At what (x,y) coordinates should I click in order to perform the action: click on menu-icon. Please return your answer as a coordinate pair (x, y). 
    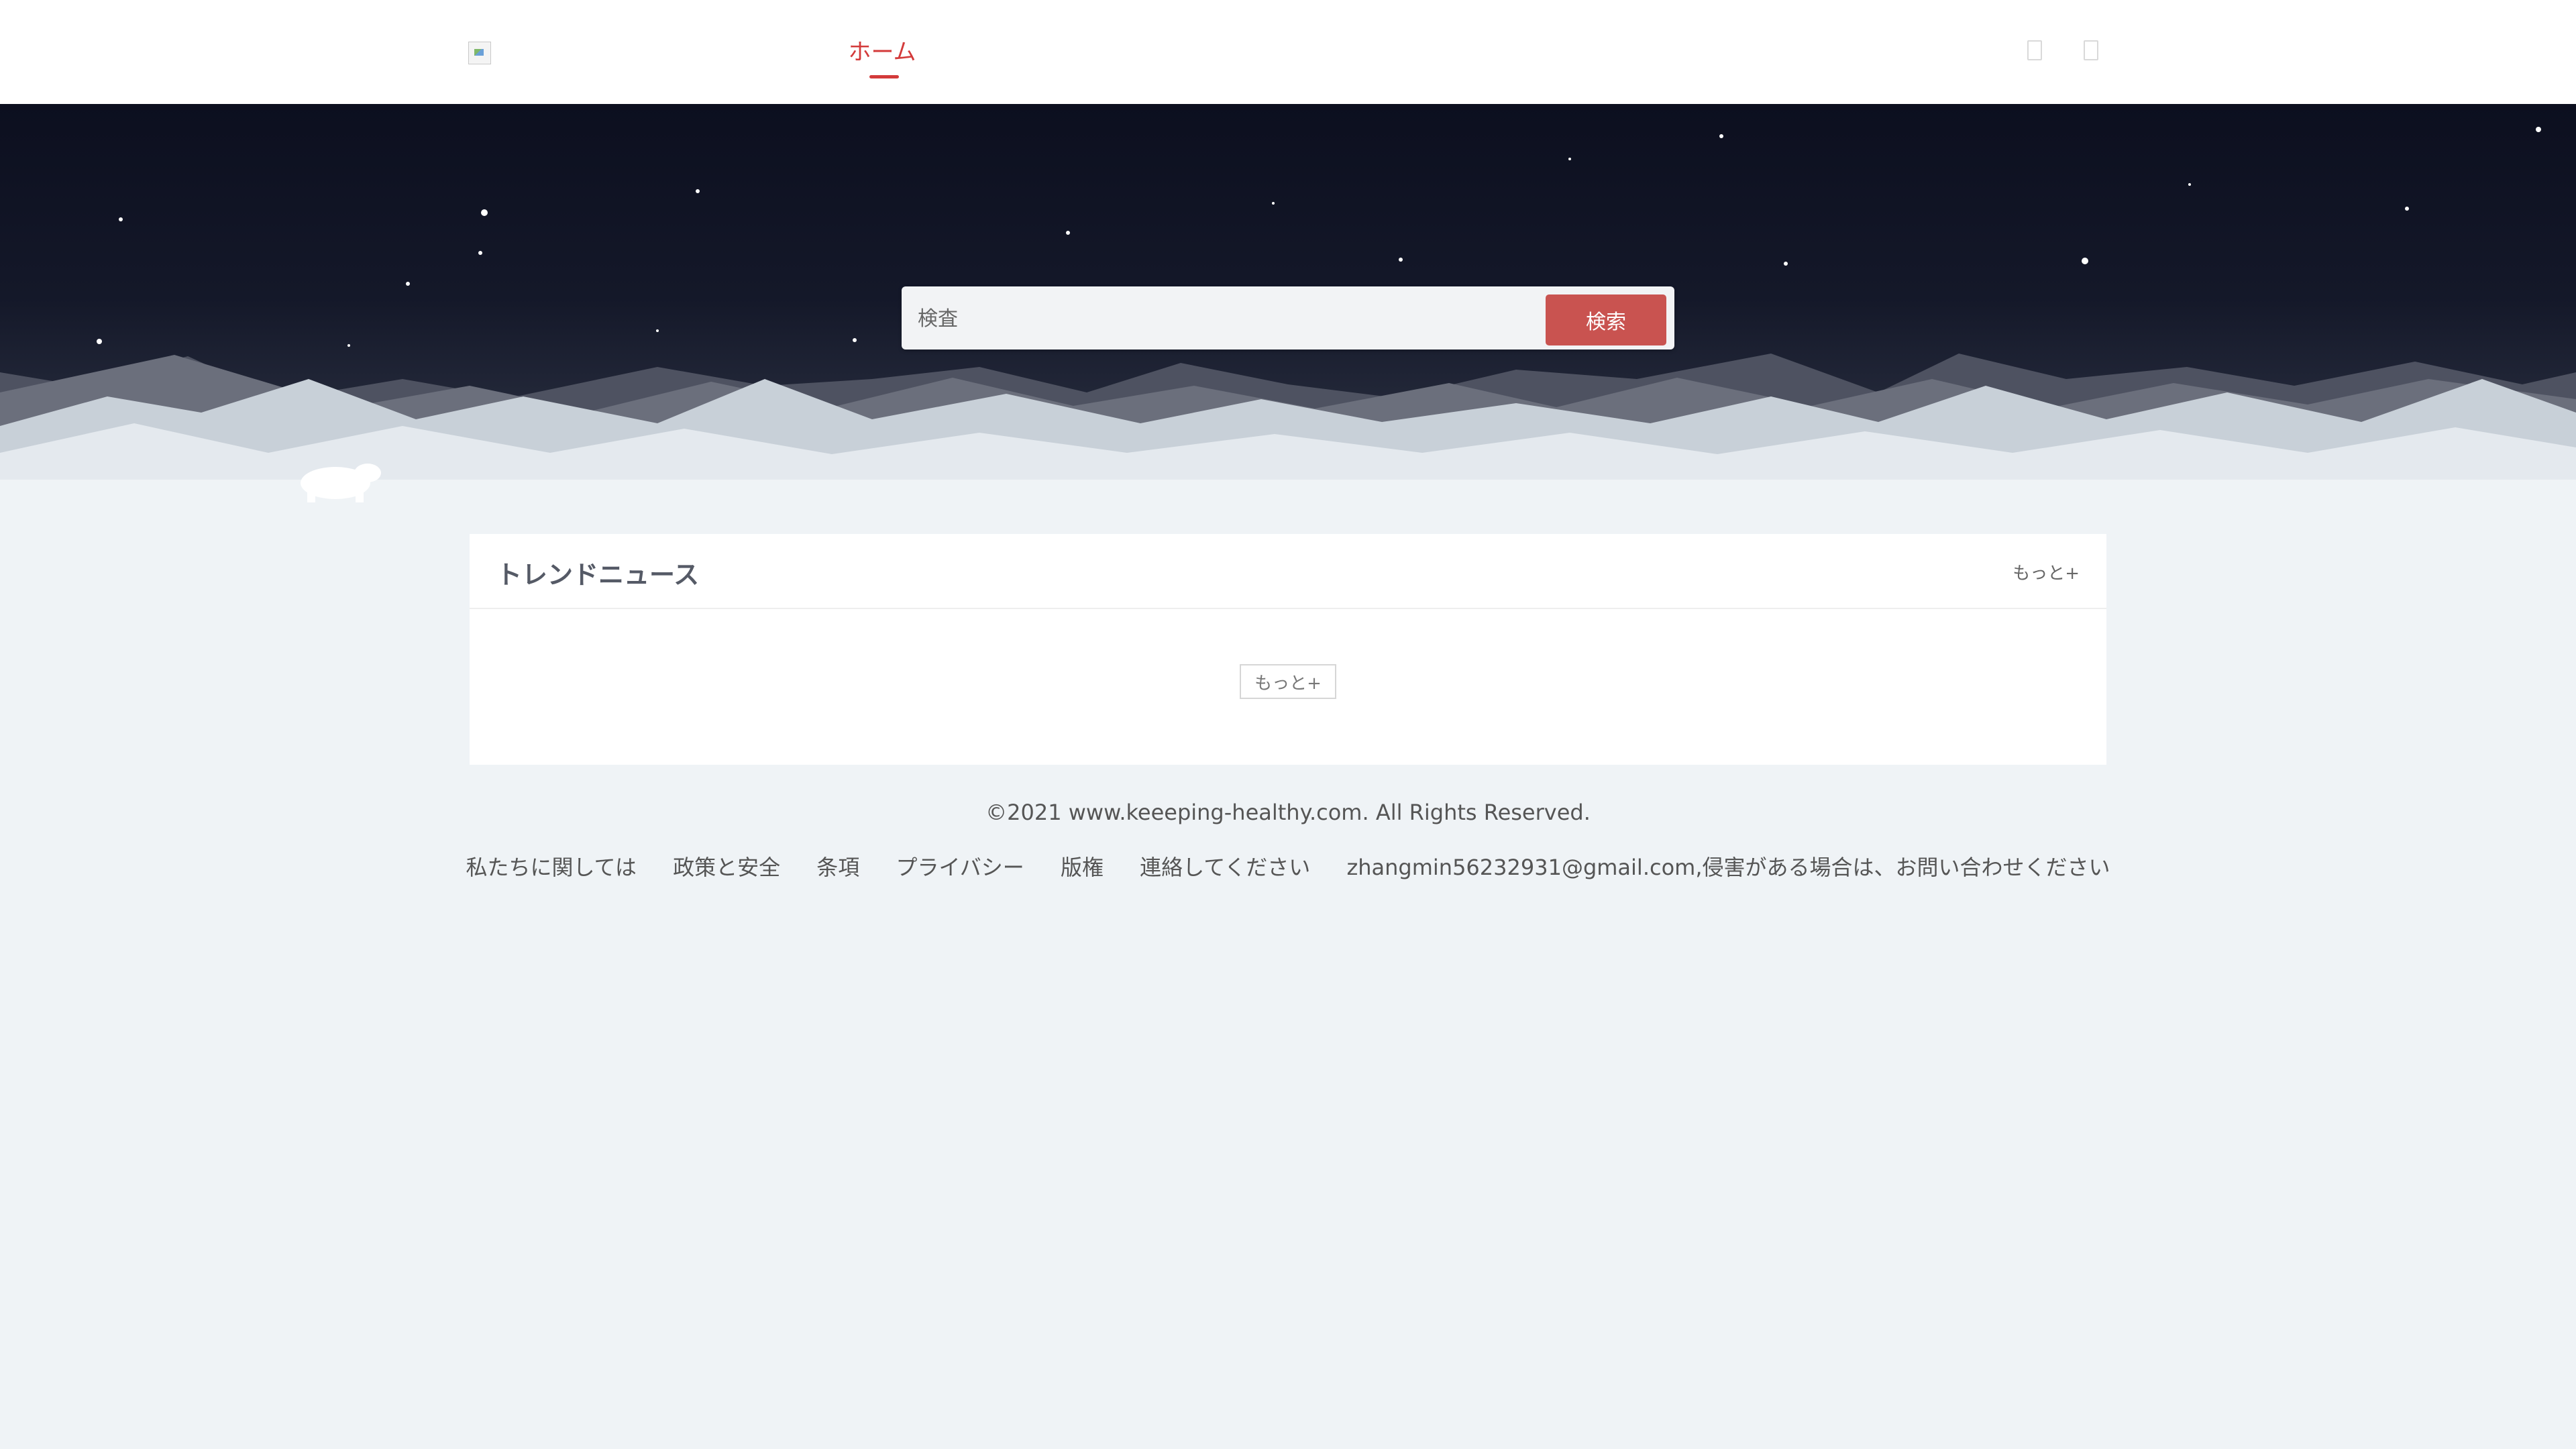
    Looking at the image, I should click on (2091, 50).